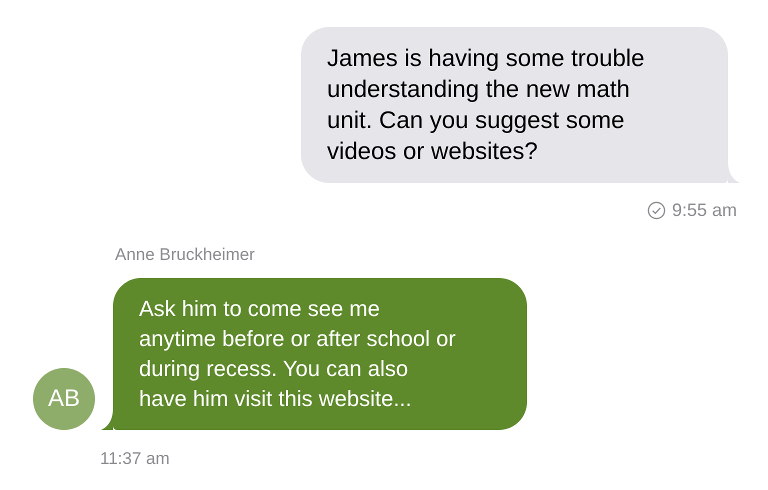  What do you see at coordinates (704, 210) in the screenshot?
I see `message-time: 9:55 am` at bounding box center [704, 210].